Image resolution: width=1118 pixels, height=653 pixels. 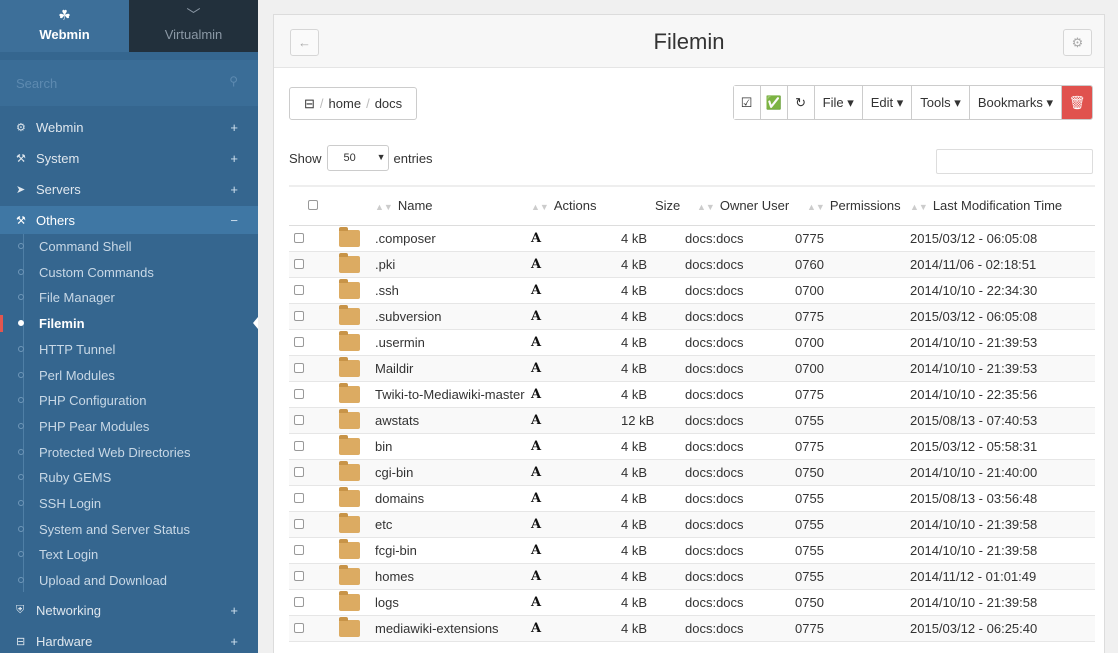 I want to click on owner-column-header: ▲▼ Owner User, so click(x=740, y=205).